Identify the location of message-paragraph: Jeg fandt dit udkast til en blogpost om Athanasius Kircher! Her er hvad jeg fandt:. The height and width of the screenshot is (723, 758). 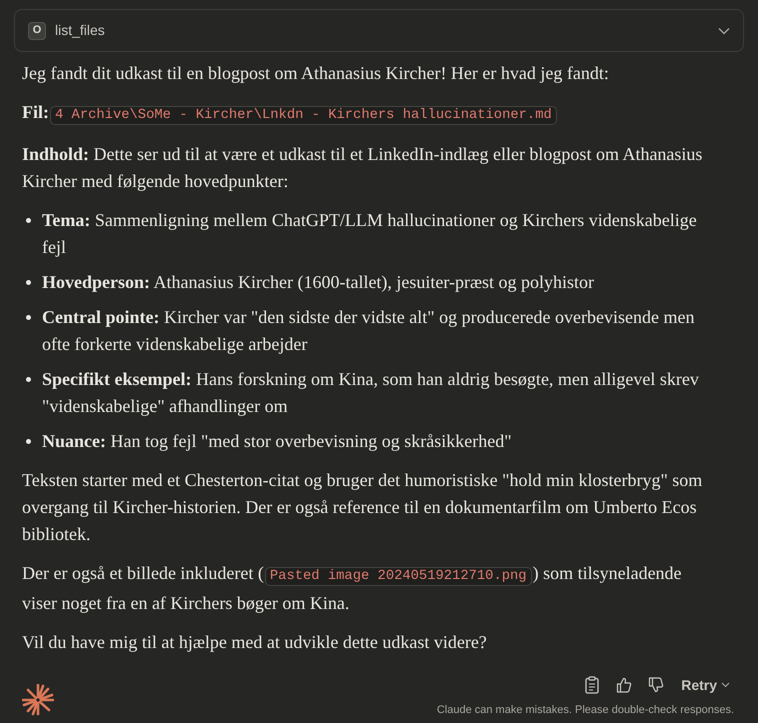
(316, 73).